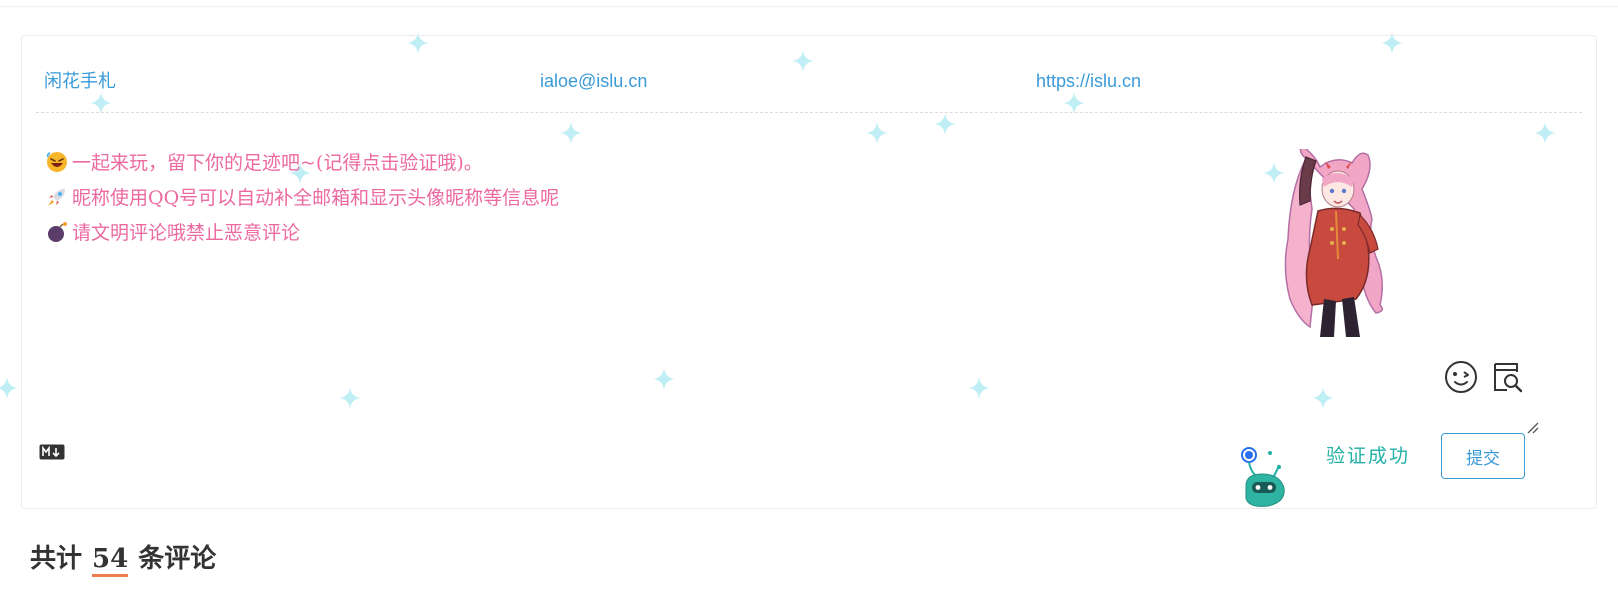 This screenshot has height=594, width=1618. I want to click on placeholder-tip: 请文明评论哦禁止恶意评论, so click(173, 231).